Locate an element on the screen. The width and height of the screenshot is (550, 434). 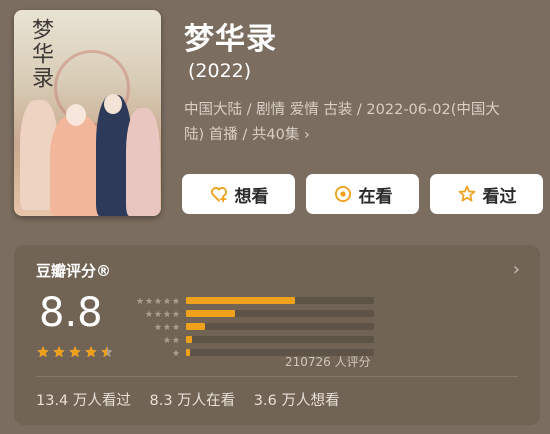
poster-image: 梦华录 is located at coordinates (87, 113).